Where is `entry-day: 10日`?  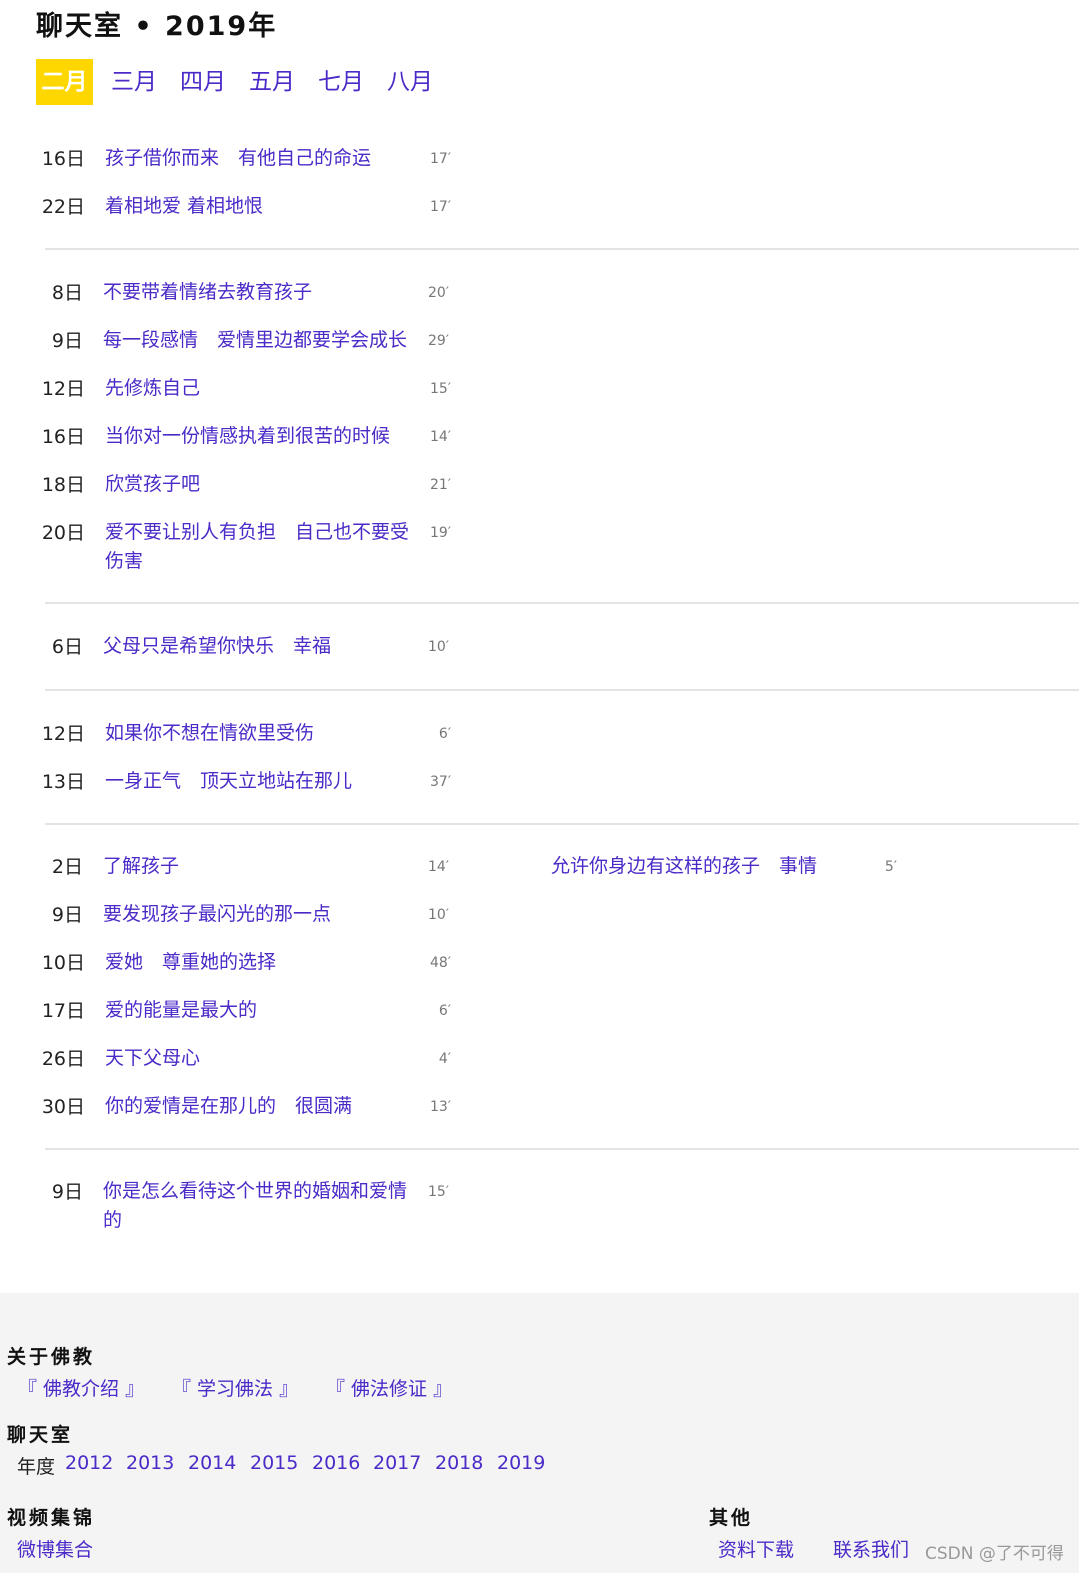 entry-day: 10日 is located at coordinates (63, 963).